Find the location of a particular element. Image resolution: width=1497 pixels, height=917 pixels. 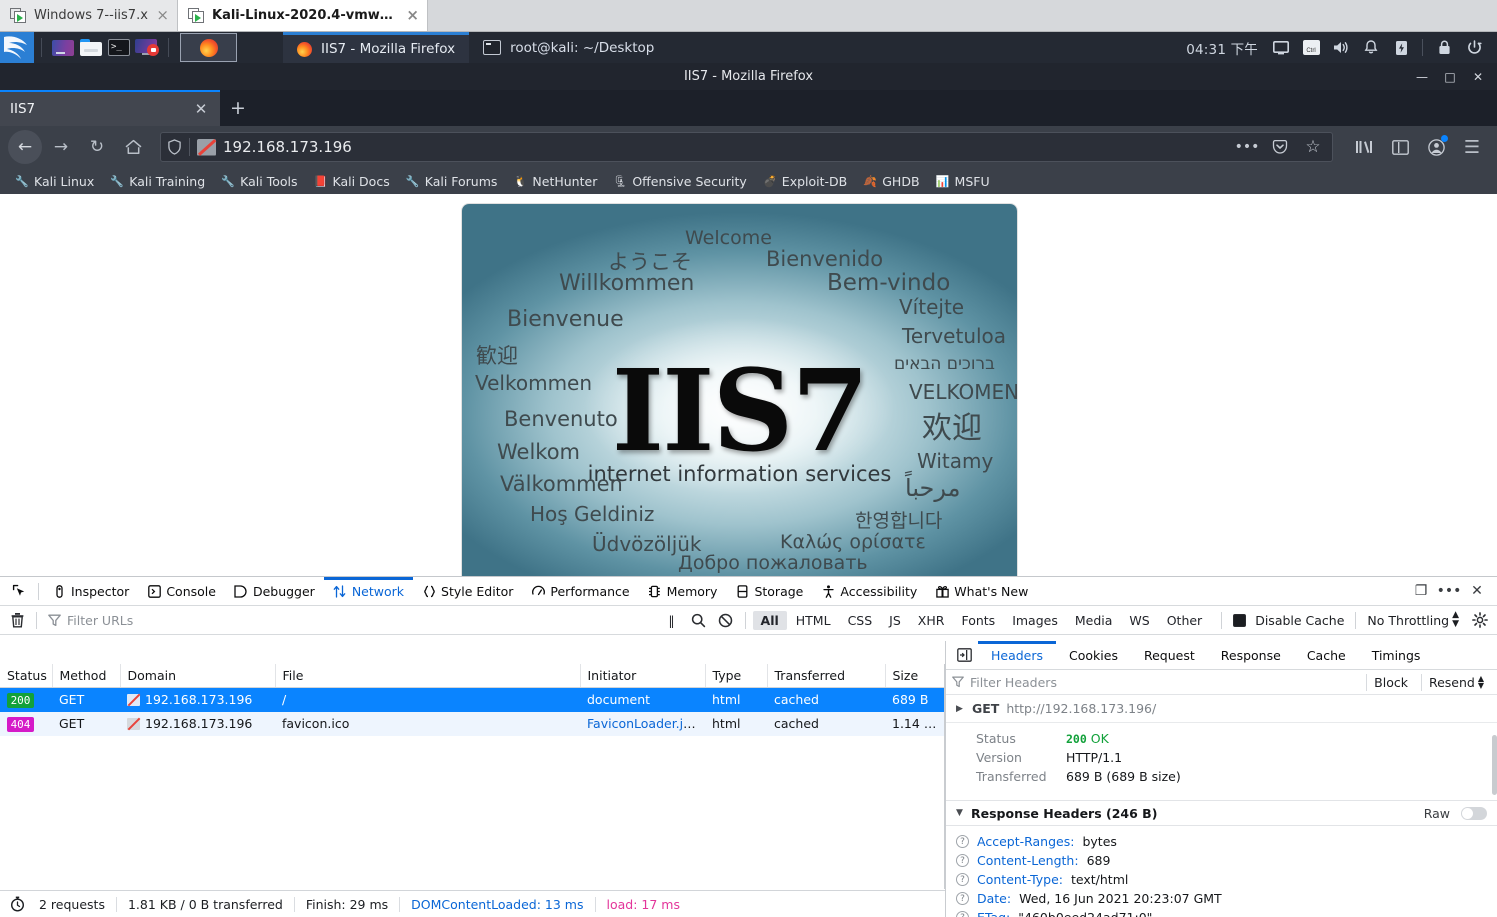

throttling-select: No Throttling ▲ ▼ is located at coordinates (1413, 620).